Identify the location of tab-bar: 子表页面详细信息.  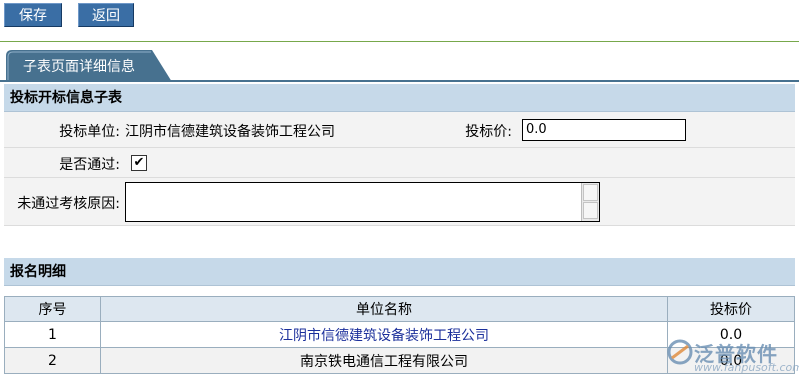
(399, 66).